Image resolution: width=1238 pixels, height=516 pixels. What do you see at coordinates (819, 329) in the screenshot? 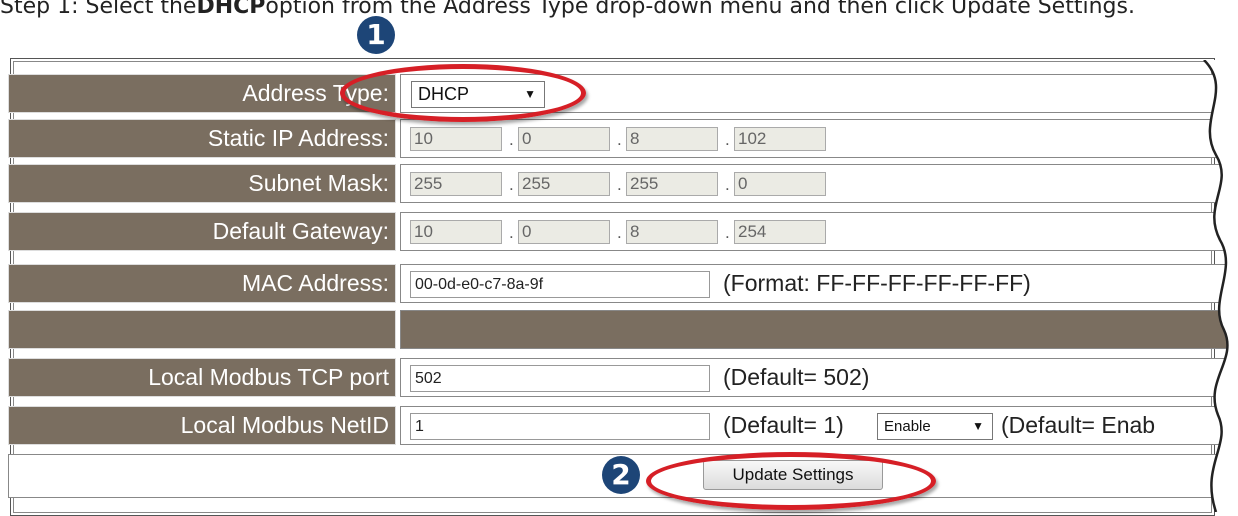
I see `separator-value-cell` at bounding box center [819, 329].